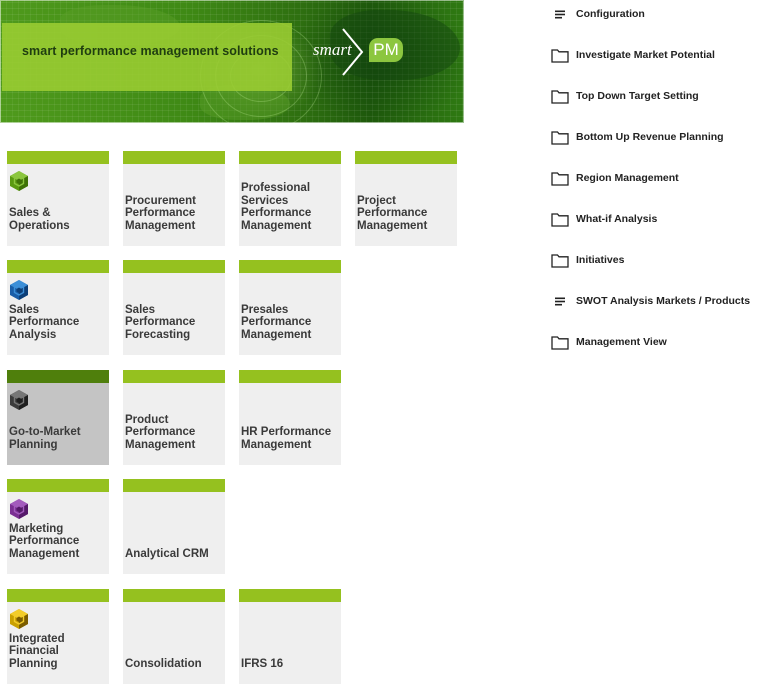 This screenshot has height=693, width=768. I want to click on tile-label: Presales Performance Management, so click(276, 322).